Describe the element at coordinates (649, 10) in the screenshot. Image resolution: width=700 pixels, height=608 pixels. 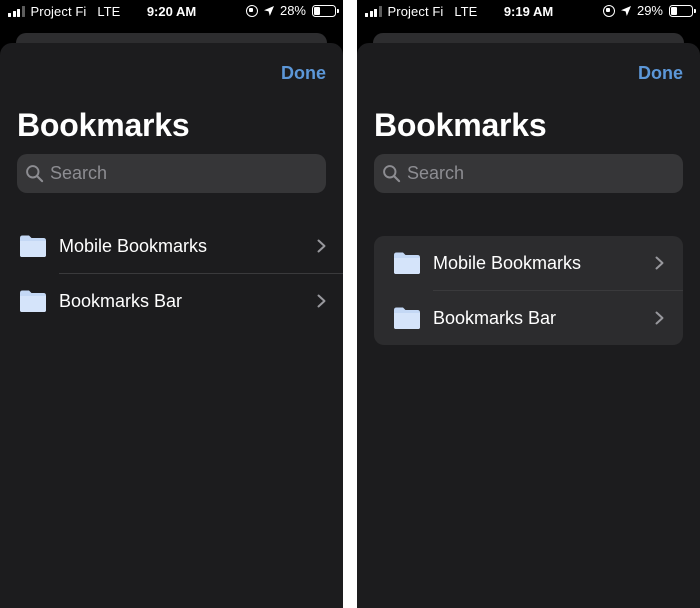
I see `battery-percent: 29%` at that location.